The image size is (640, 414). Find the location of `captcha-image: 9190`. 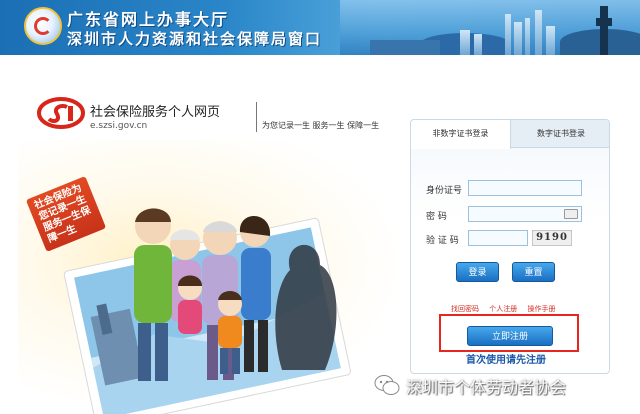

captcha-image: 9190 is located at coordinates (552, 238).